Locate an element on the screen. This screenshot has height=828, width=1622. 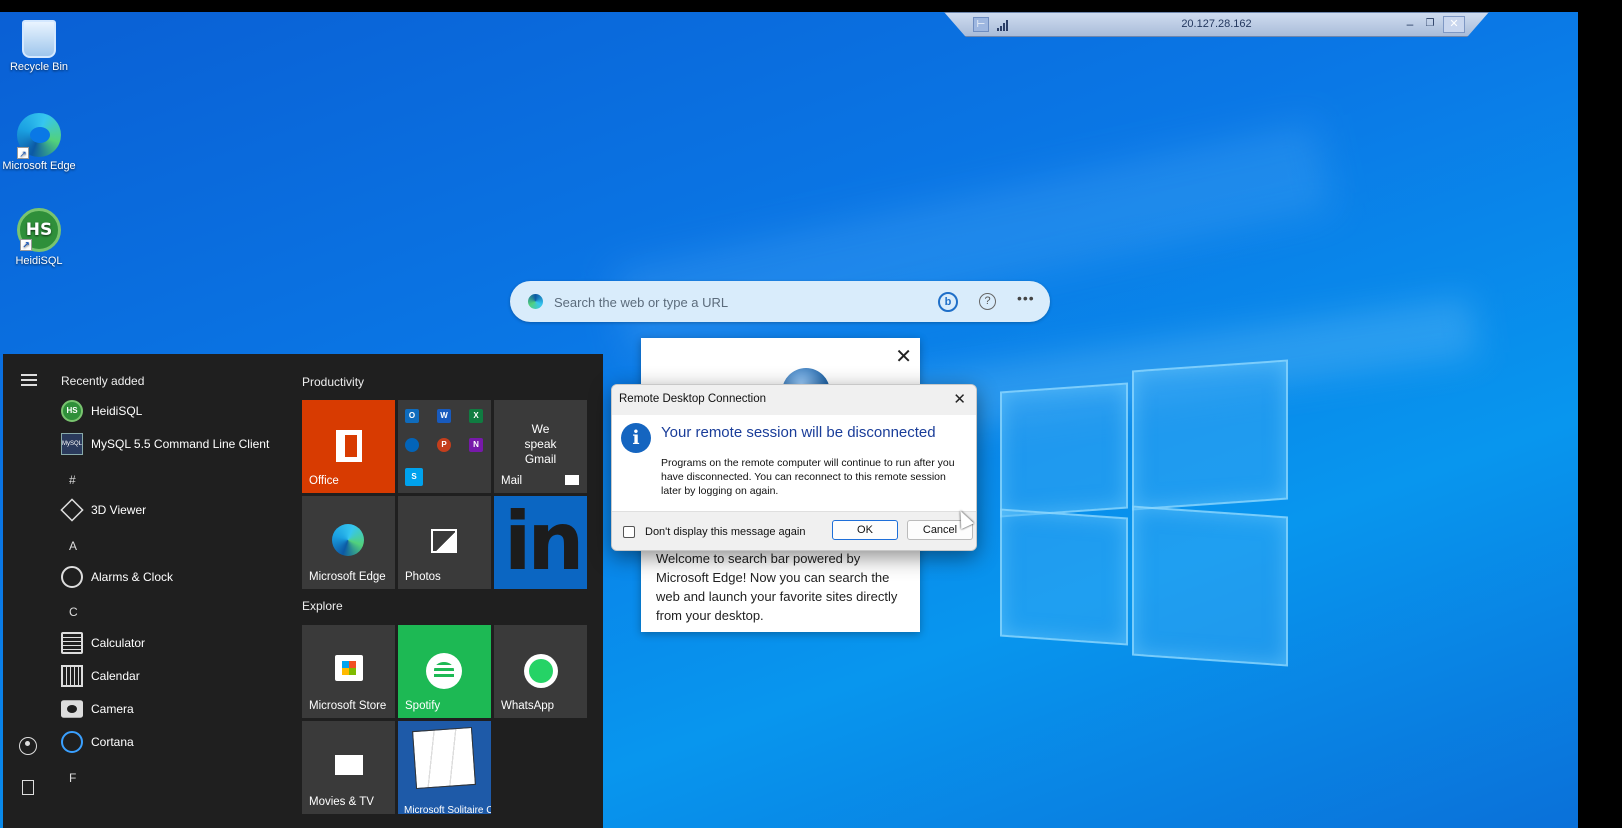
cube-icon is located at coordinates (72, 510).